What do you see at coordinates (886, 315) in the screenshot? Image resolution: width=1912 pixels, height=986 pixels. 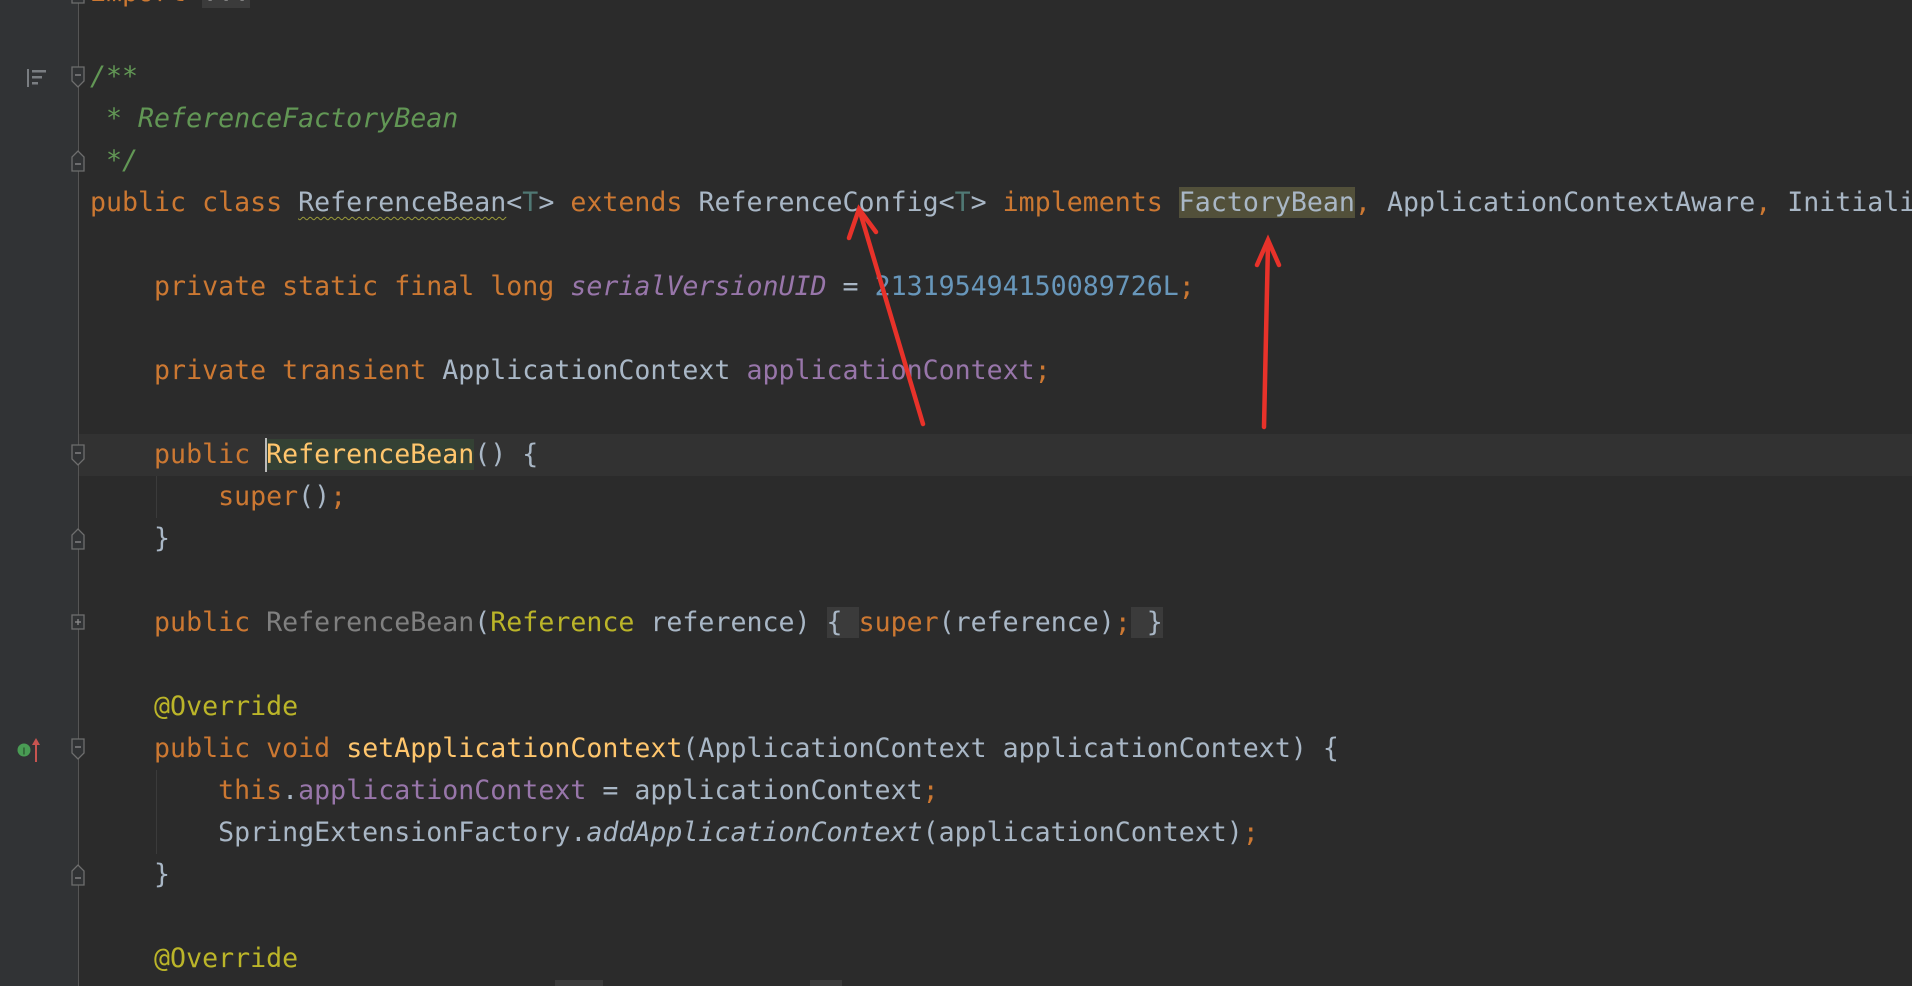 I see `arrow-to-referenceconfig` at bounding box center [886, 315].